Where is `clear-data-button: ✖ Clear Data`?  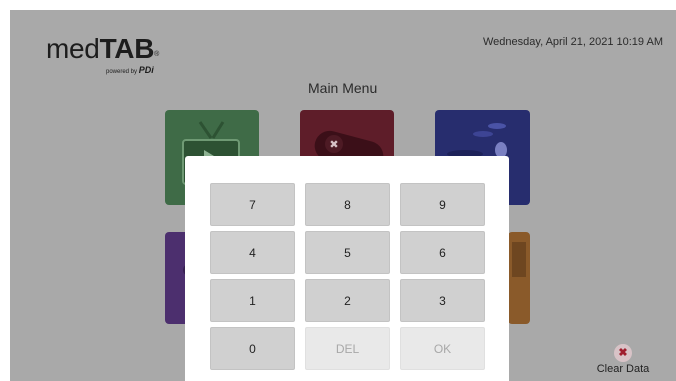 clear-data-button: ✖ Clear Data is located at coordinates (623, 359).